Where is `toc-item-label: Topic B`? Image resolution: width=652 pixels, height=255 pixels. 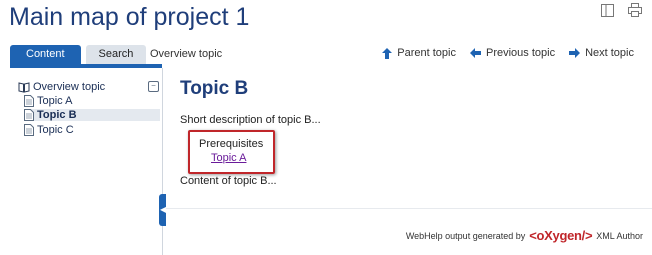
toc-item-label: Topic B is located at coordinates (57, 115).